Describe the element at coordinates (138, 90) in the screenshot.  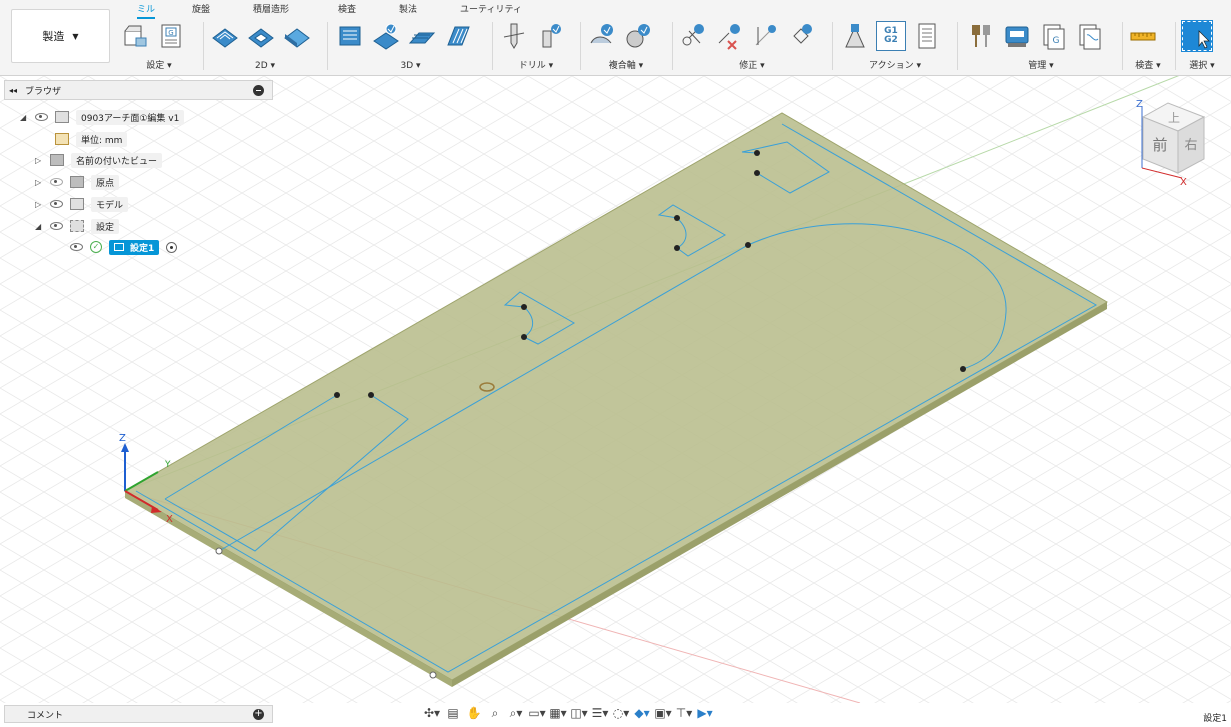
I see `browser-panel-header: ◂◂ ブラウザ` at that location.